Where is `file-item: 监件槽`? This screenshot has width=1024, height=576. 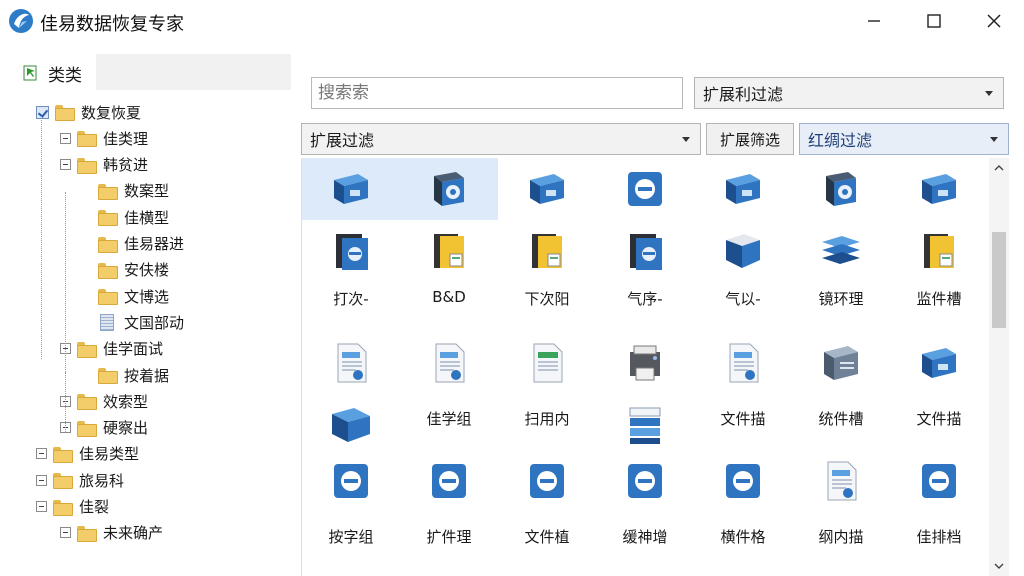 file-item: 监件槽 is located at coordinates (939, 264).